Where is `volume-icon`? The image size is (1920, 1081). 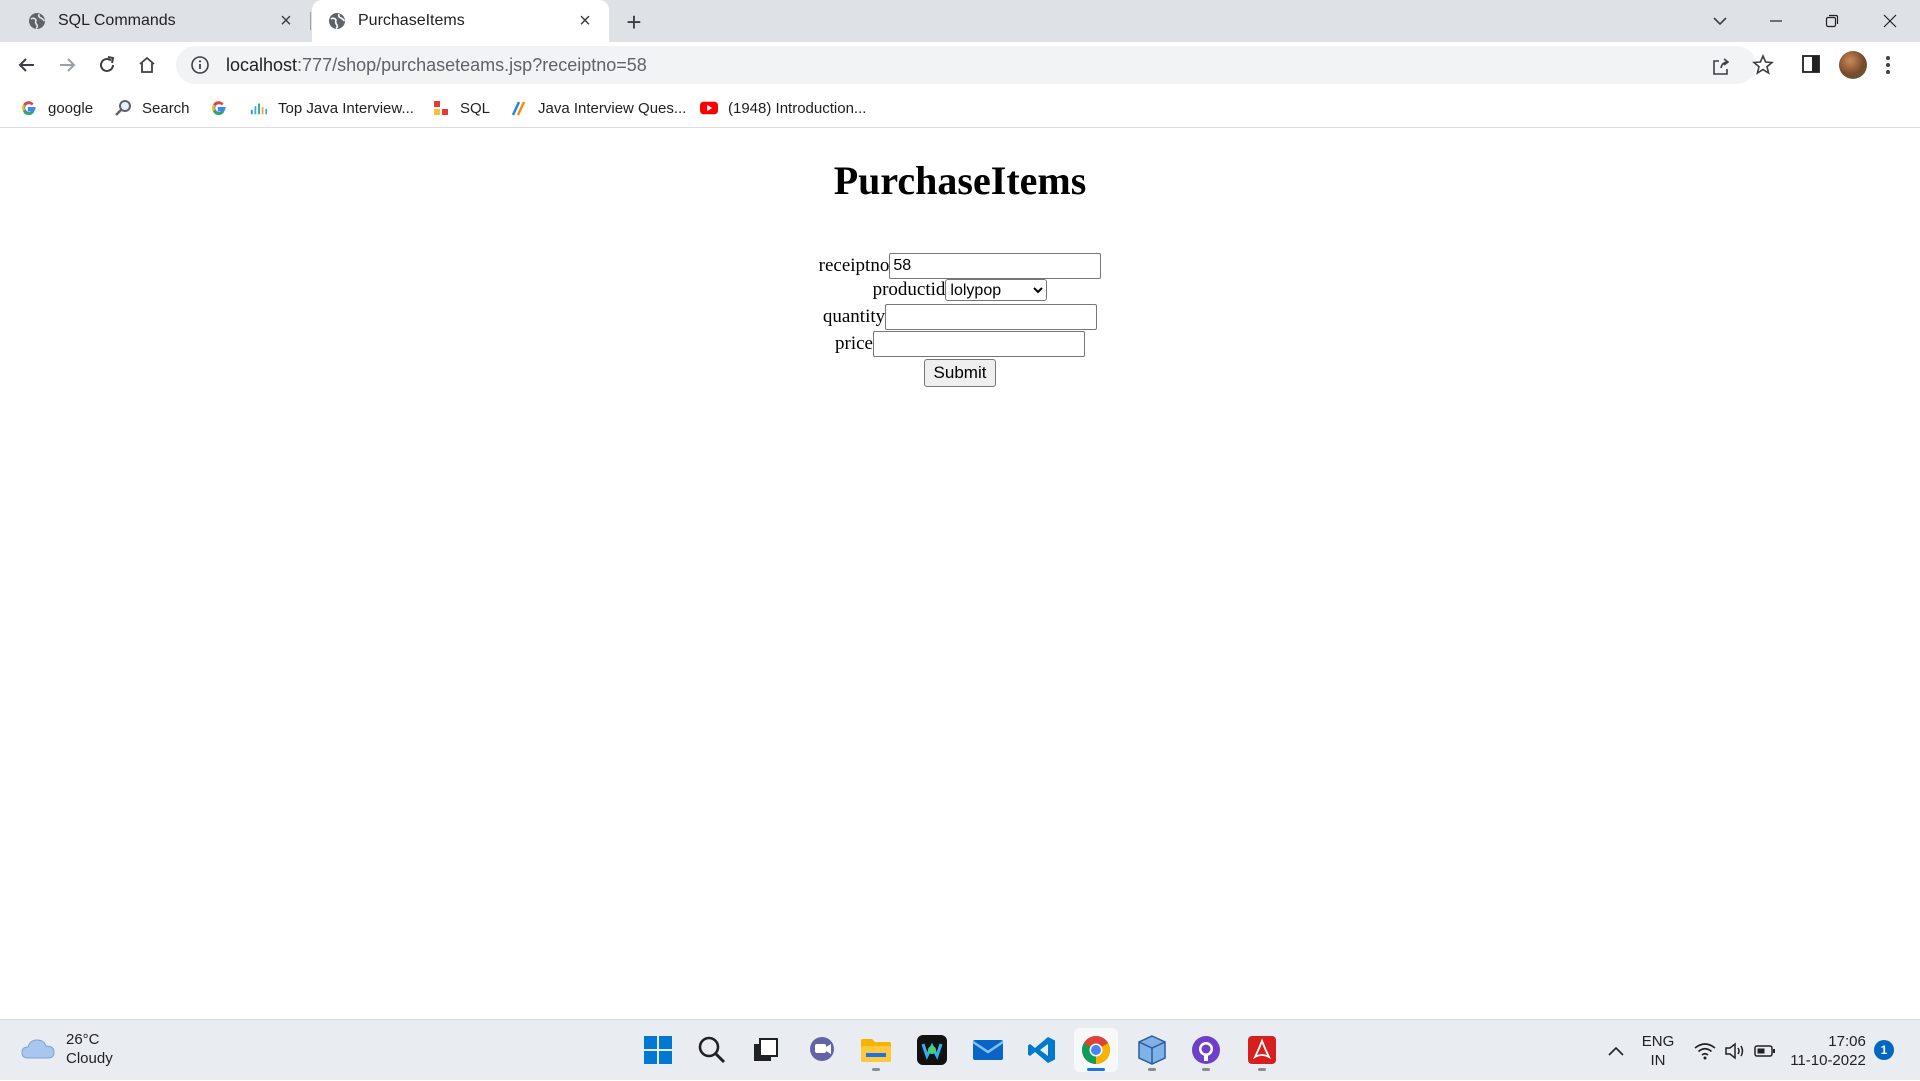
volume-icon is located at coordinates (1734, 1050).